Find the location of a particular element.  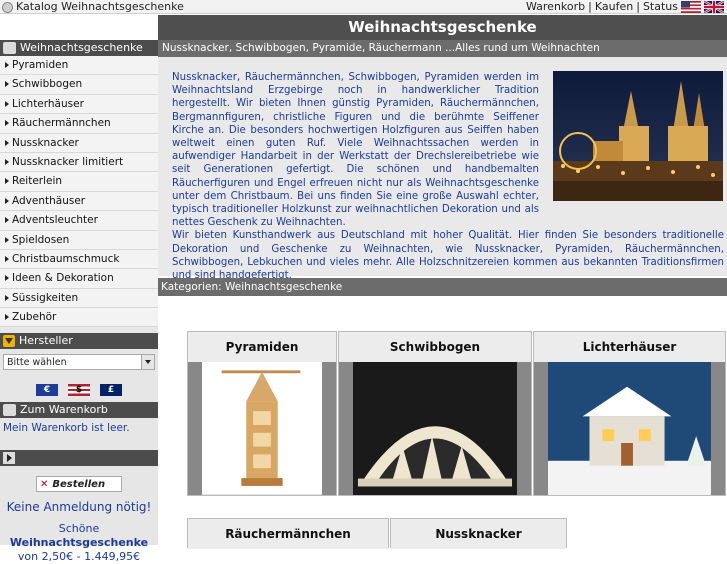

select-value: Bitte wählen is located at coordinates (37, 362).